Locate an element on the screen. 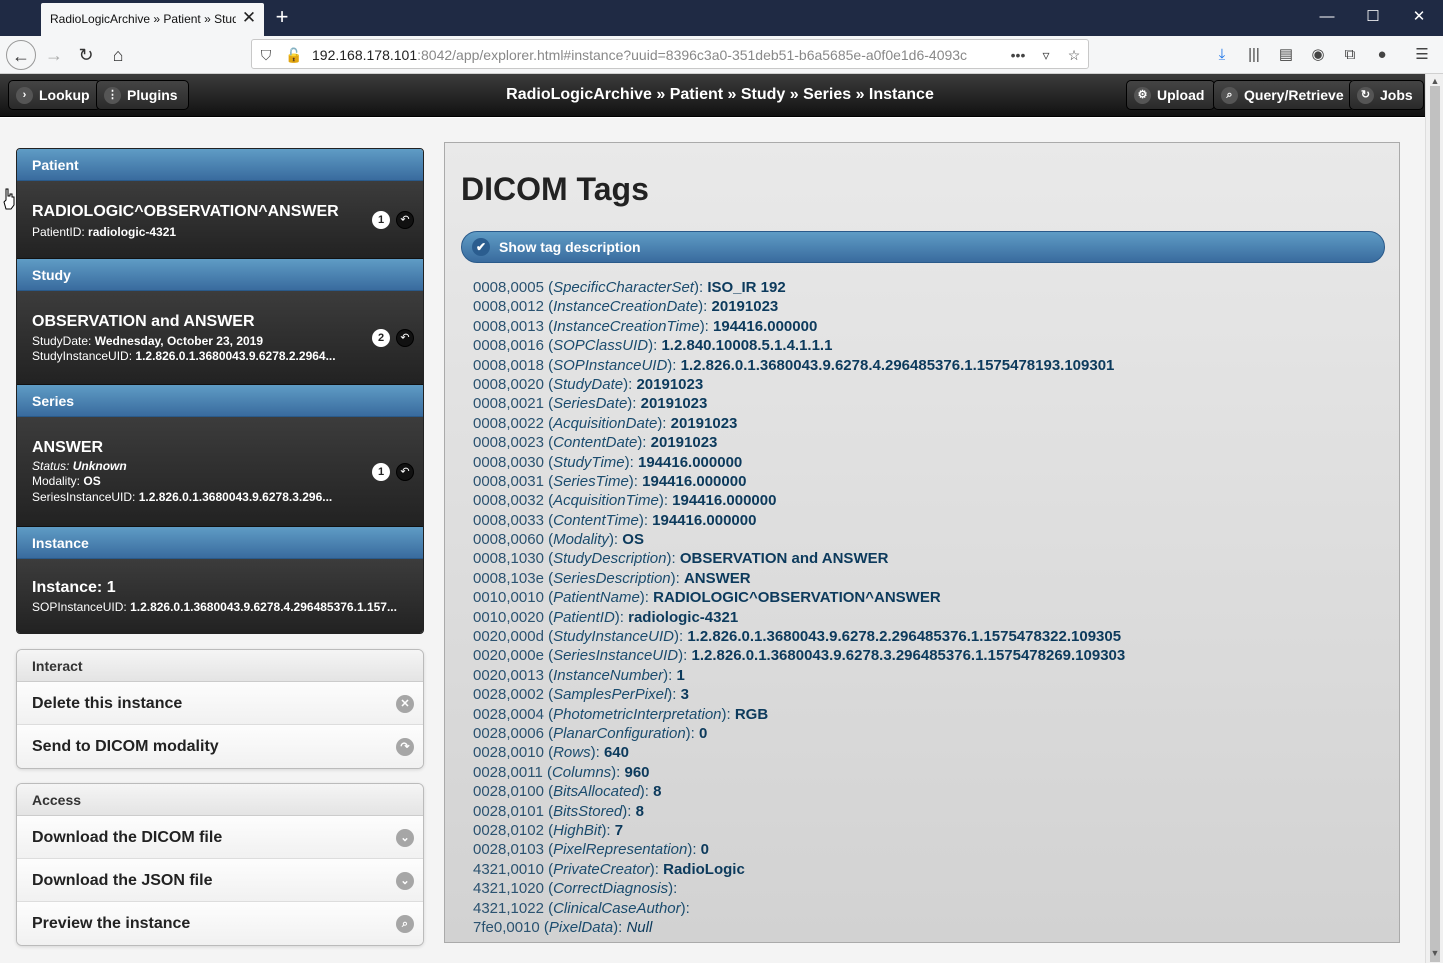  sidebar-icon: ▤ is located at coordinates (1286, 55).